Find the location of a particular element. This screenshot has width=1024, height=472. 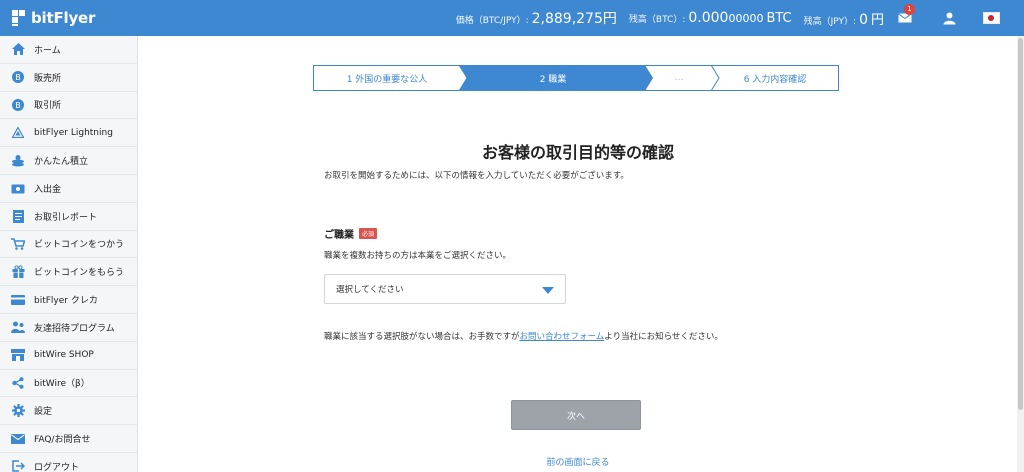

mail-icon is located at coordinates (18, 439).